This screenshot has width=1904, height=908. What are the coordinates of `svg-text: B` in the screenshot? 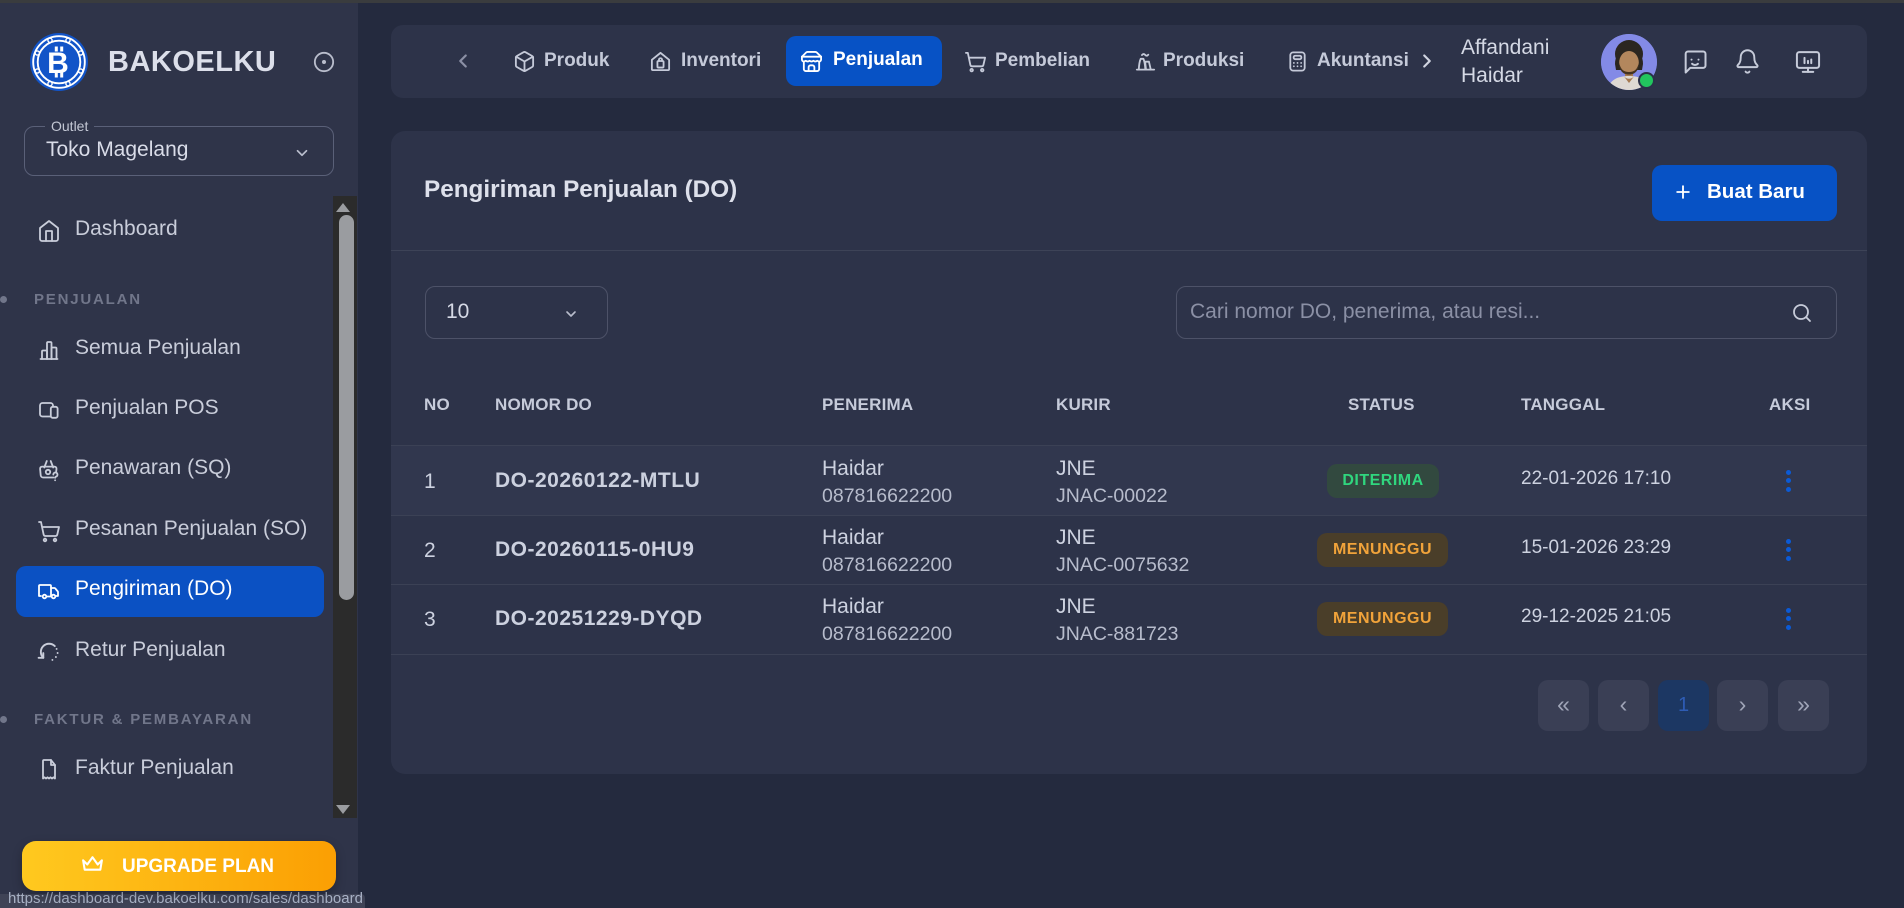 It's located at (58, 63).